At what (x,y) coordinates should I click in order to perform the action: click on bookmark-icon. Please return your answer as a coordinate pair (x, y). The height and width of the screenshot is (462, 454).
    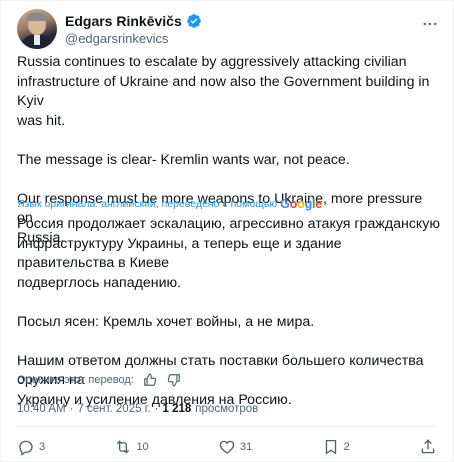
    Looking at the image, I should click on (330, 447).